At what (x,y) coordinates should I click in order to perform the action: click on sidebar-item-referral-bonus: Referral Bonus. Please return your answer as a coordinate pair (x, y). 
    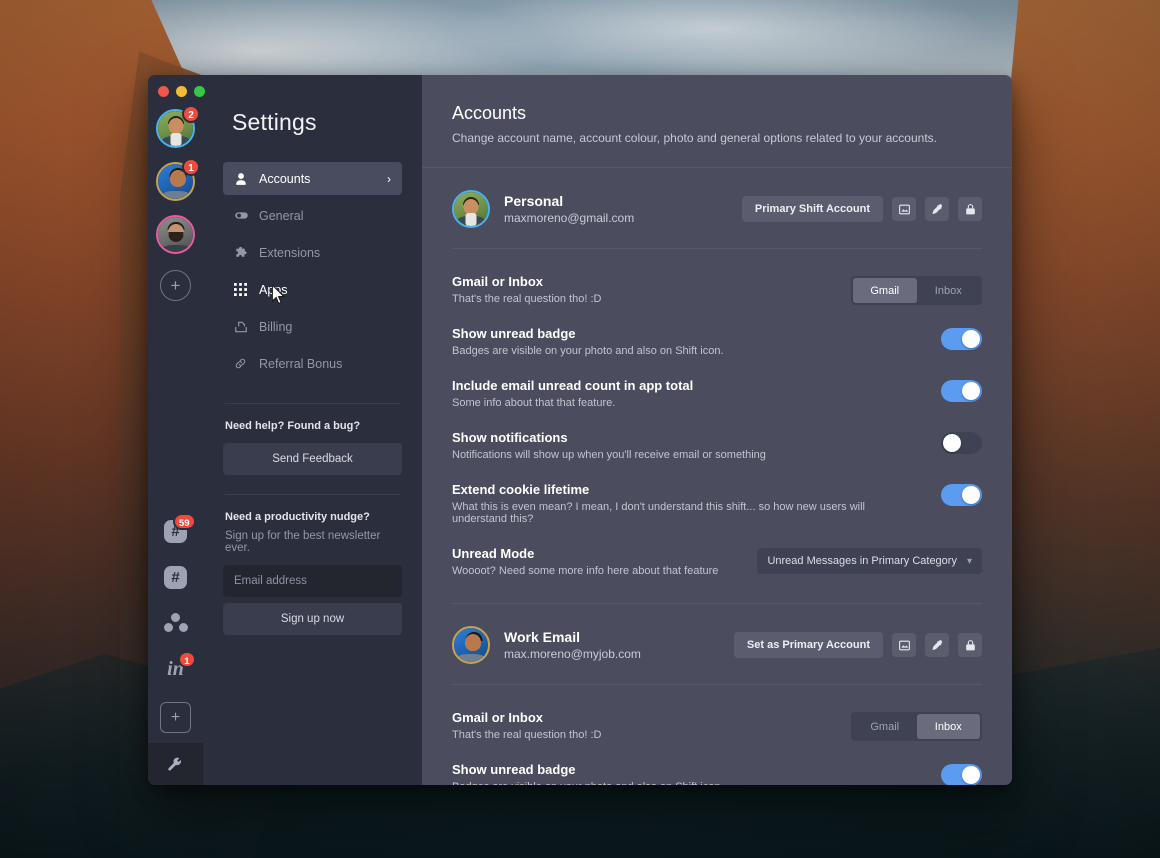
    Looking at the image, I should click on (312, 363).